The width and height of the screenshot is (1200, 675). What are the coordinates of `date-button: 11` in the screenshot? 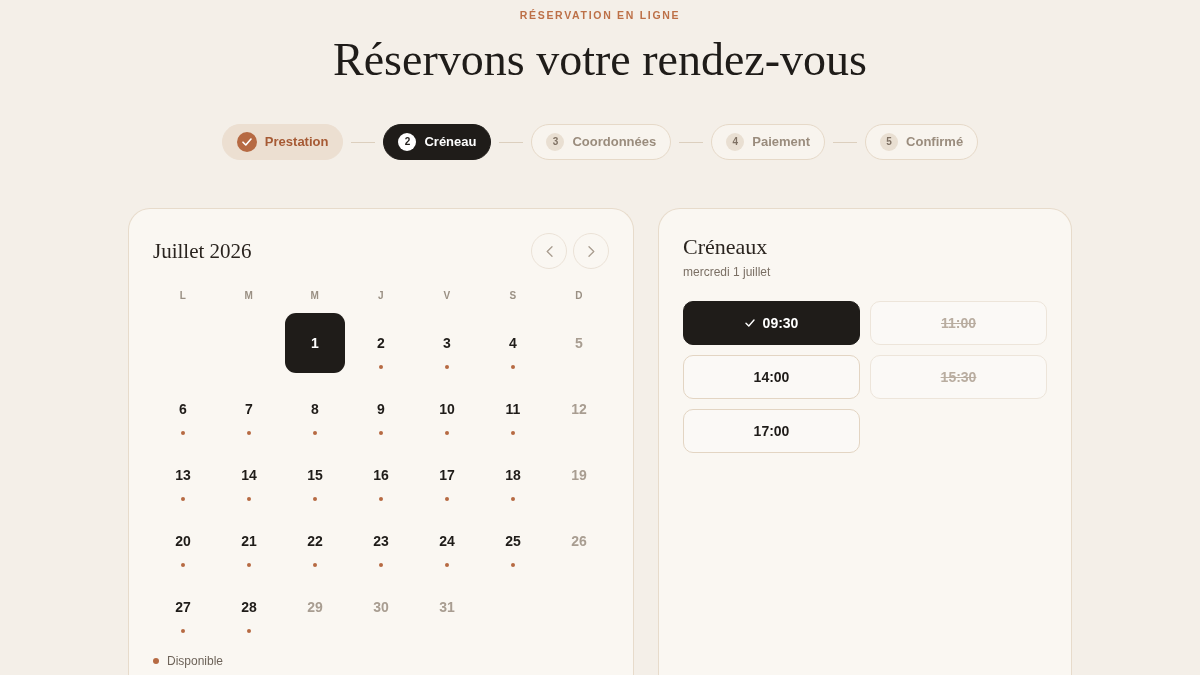 It's located at (513, 409).